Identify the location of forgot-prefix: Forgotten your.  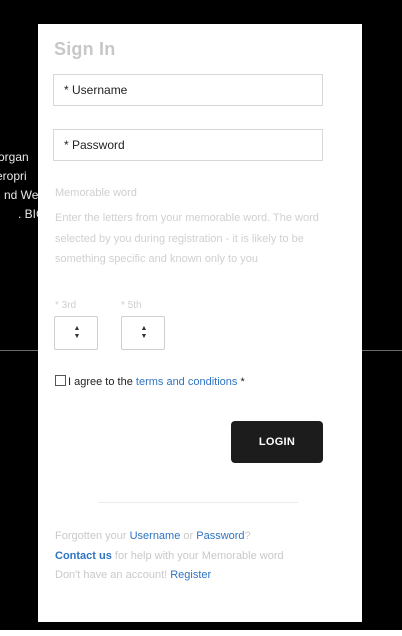
(92, 536).